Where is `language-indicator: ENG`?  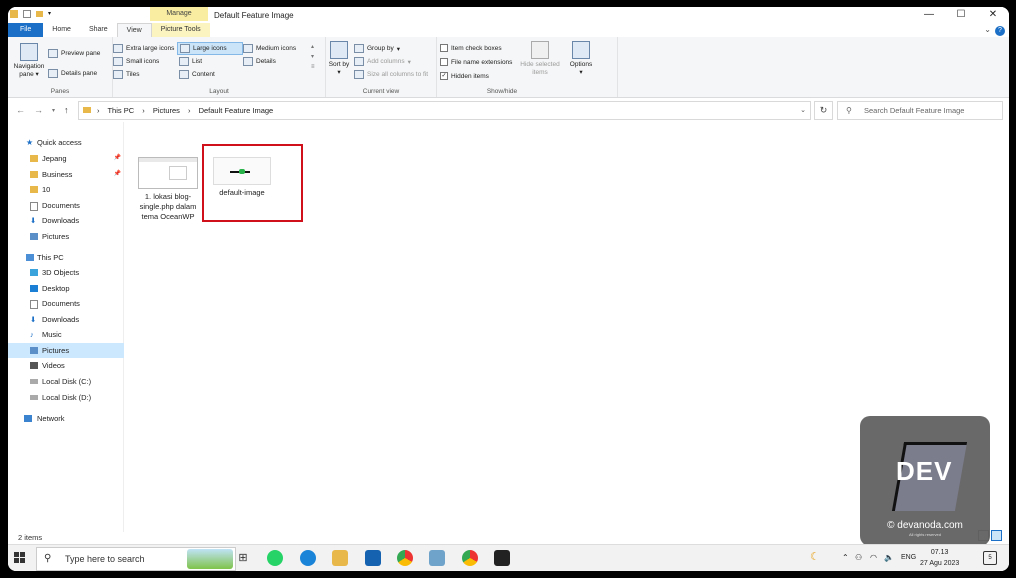 language-indicator: ENG is located at coordinates (908, 557).